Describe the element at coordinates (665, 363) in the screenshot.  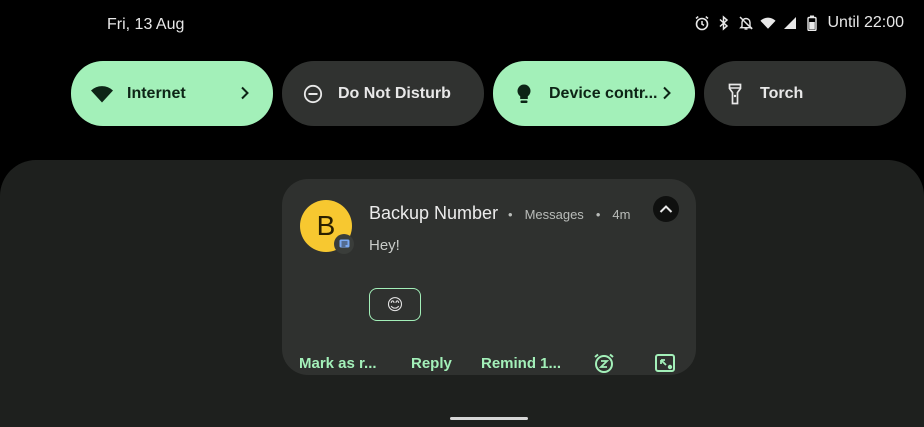
I see `bubble-icon` at that location.